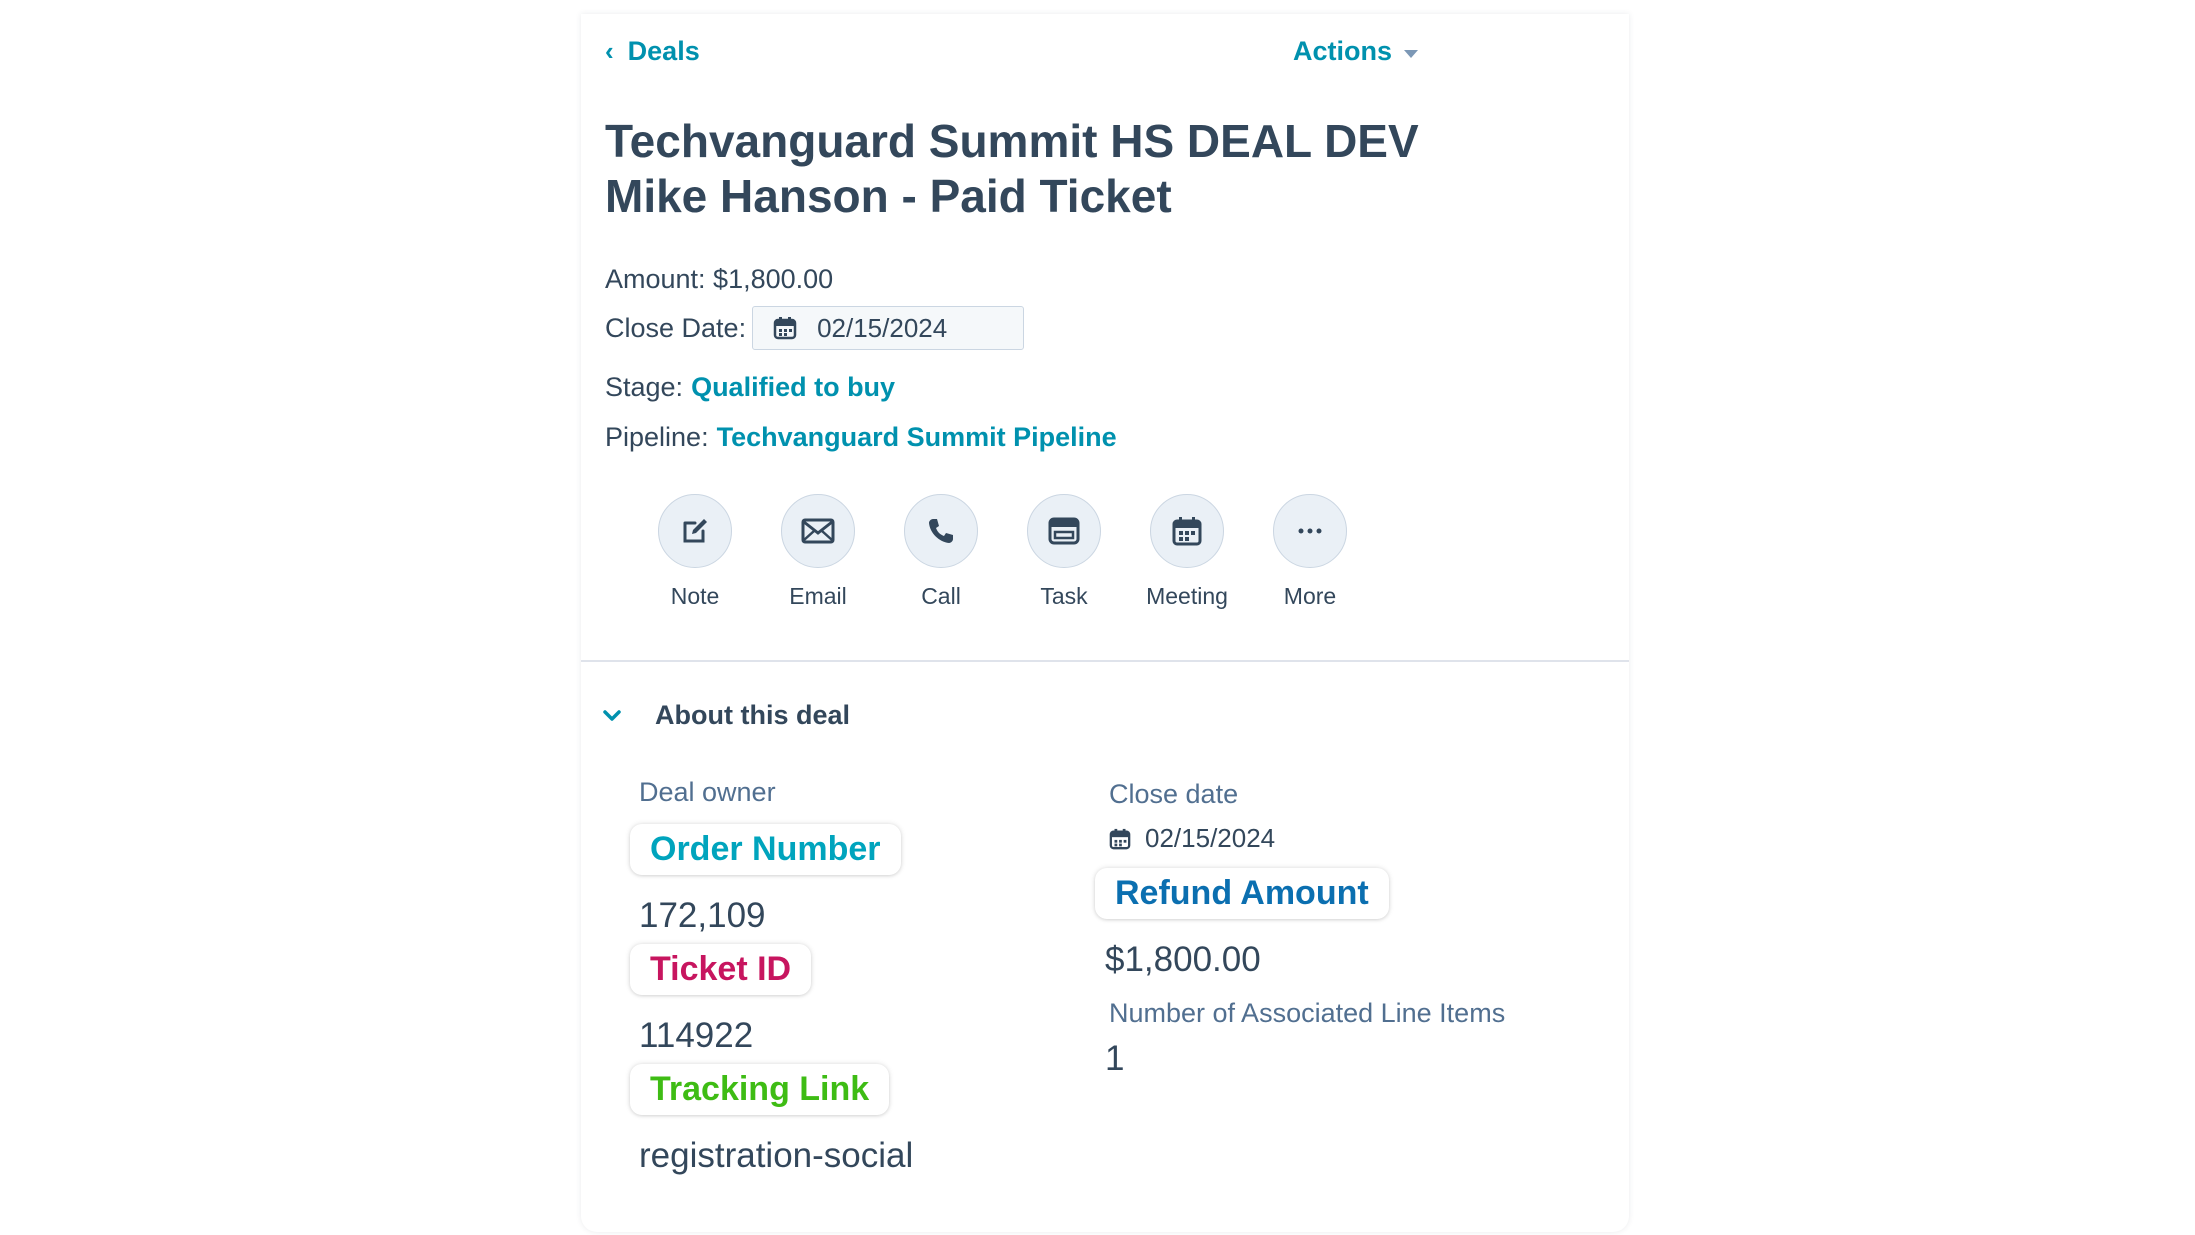 The height and width of the screenshot is (1235, 2195). What do you see at coordinates (818, 596) in the screenshot?
I see `email-label: Email` at bounding box center [818, 596].